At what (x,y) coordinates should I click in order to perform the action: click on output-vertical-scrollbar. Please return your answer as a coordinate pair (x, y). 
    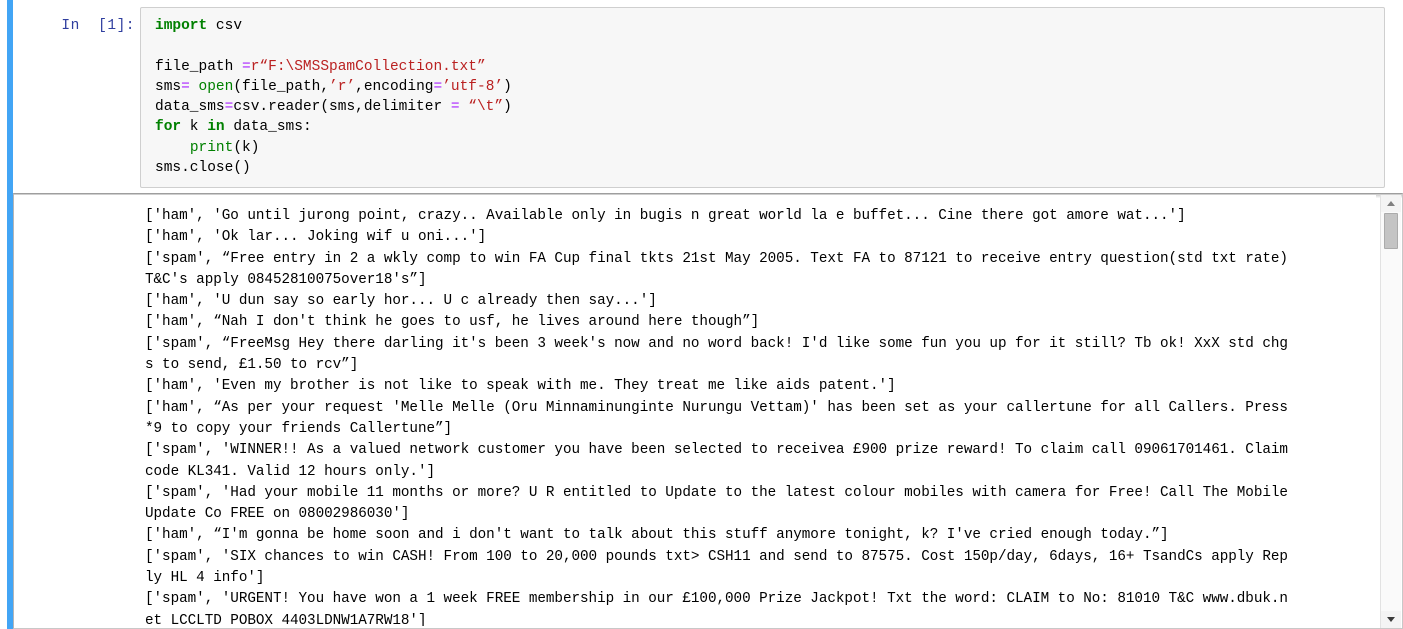
    Looking at the image, I should click on (1390, 411).